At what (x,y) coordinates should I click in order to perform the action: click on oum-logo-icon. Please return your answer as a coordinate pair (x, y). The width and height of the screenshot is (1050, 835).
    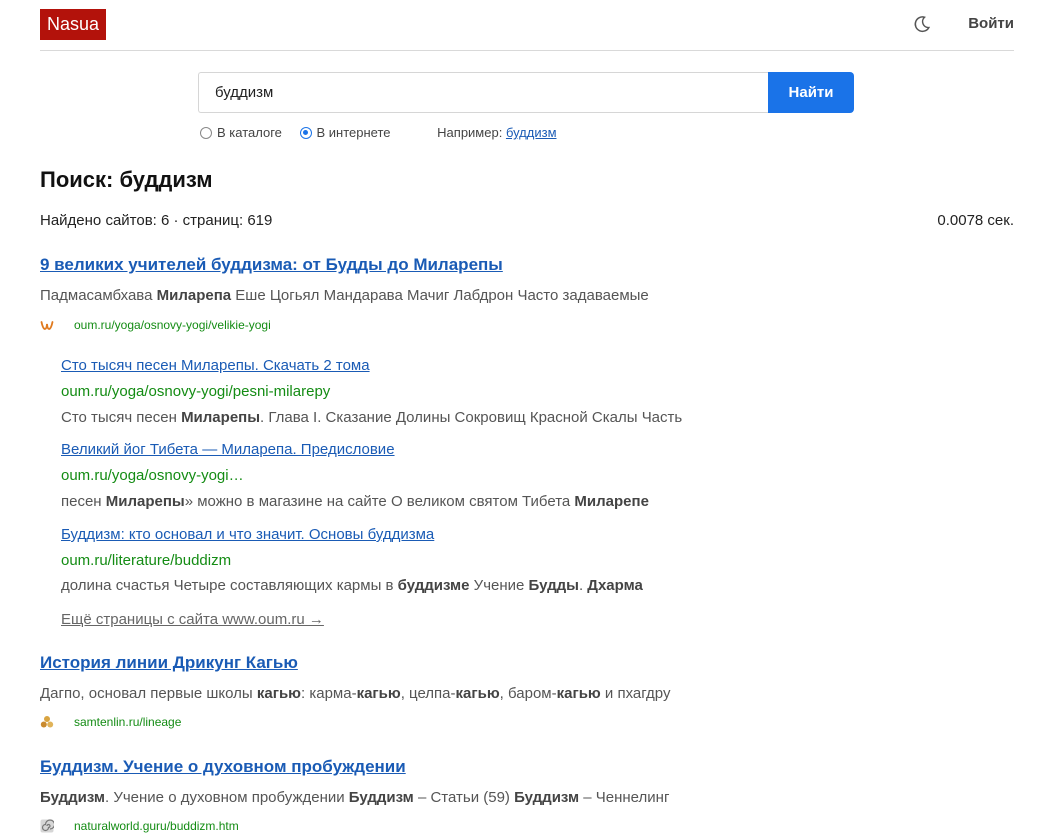
    Looking at the image, I should click on (47, 325).